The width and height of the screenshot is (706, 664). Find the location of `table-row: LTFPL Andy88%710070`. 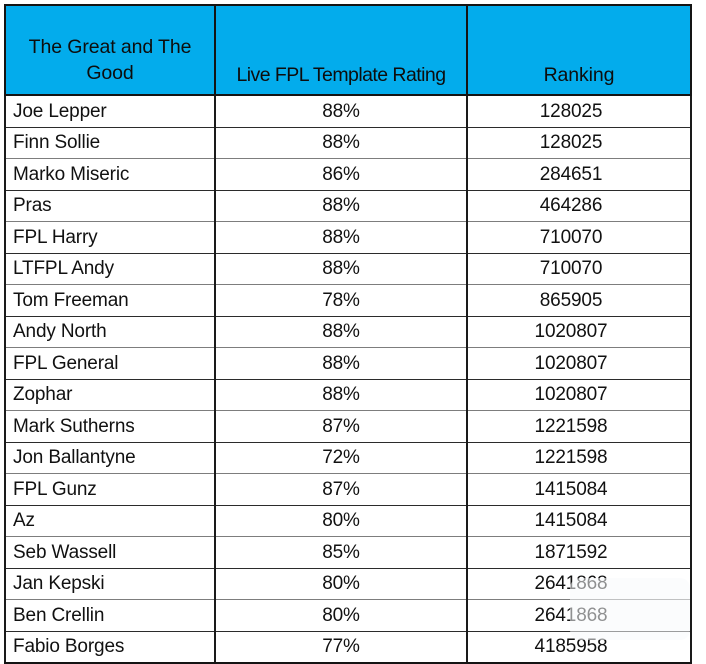

table-row: LTFPL Andy88%710070 is located at coordinates (348, 269).